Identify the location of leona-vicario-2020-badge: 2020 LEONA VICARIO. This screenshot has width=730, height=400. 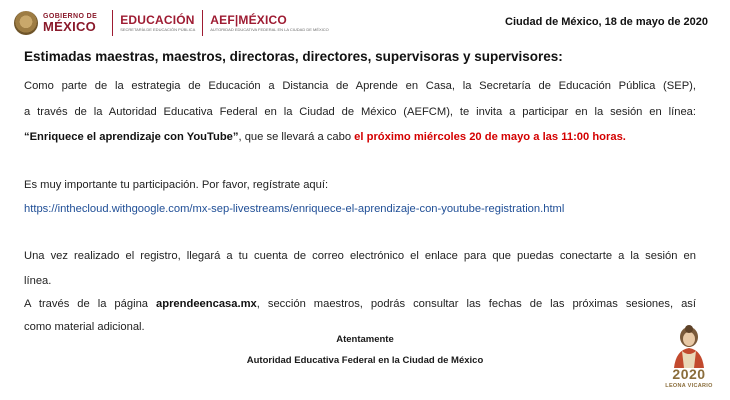
(689, 360).